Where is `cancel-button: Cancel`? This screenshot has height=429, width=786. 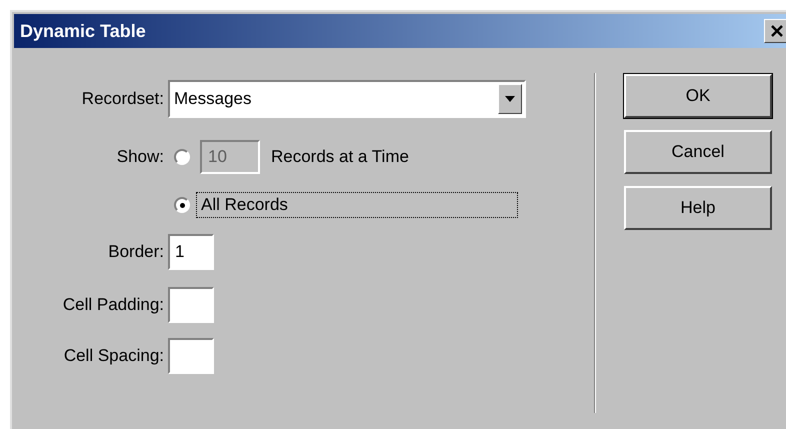 cancel-button: Cancel is located at coordinates (698, 152).